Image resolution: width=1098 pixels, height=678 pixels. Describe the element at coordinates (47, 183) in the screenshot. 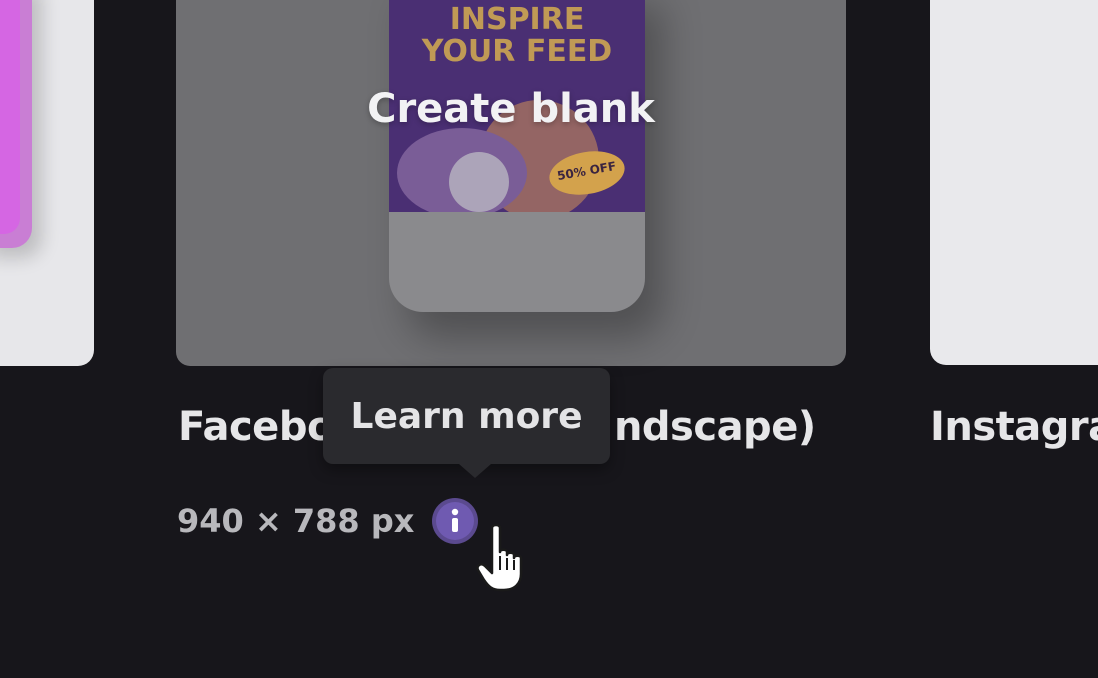

I see `template-card-left` at that location.